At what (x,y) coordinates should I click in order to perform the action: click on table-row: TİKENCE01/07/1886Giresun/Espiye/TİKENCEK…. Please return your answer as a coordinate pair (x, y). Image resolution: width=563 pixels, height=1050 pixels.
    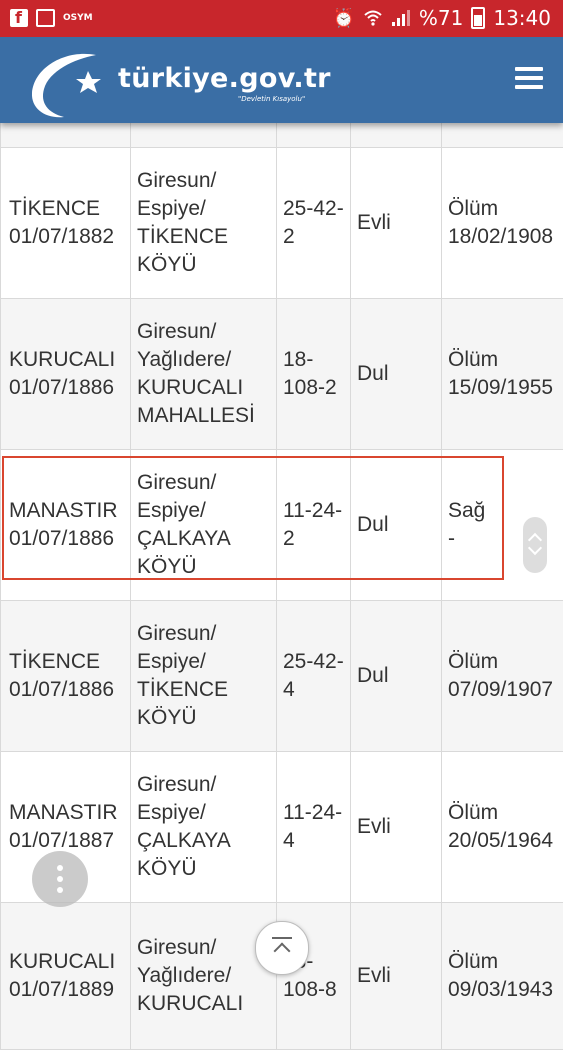
    Looking at the image, I should click on (282, 676).